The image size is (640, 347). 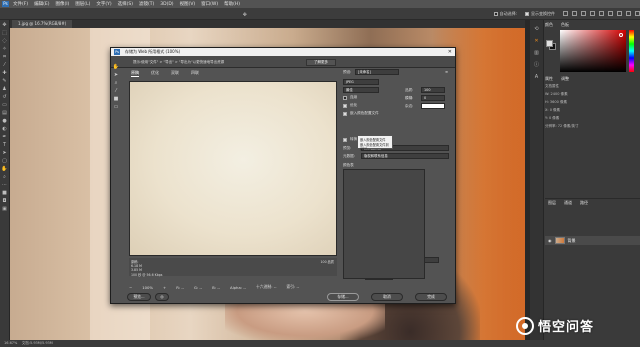 What do you see at coordinates (5, 49) in the screenshot?
I see `magic-wand-icon: ✧` at bounding box center [5, 49].